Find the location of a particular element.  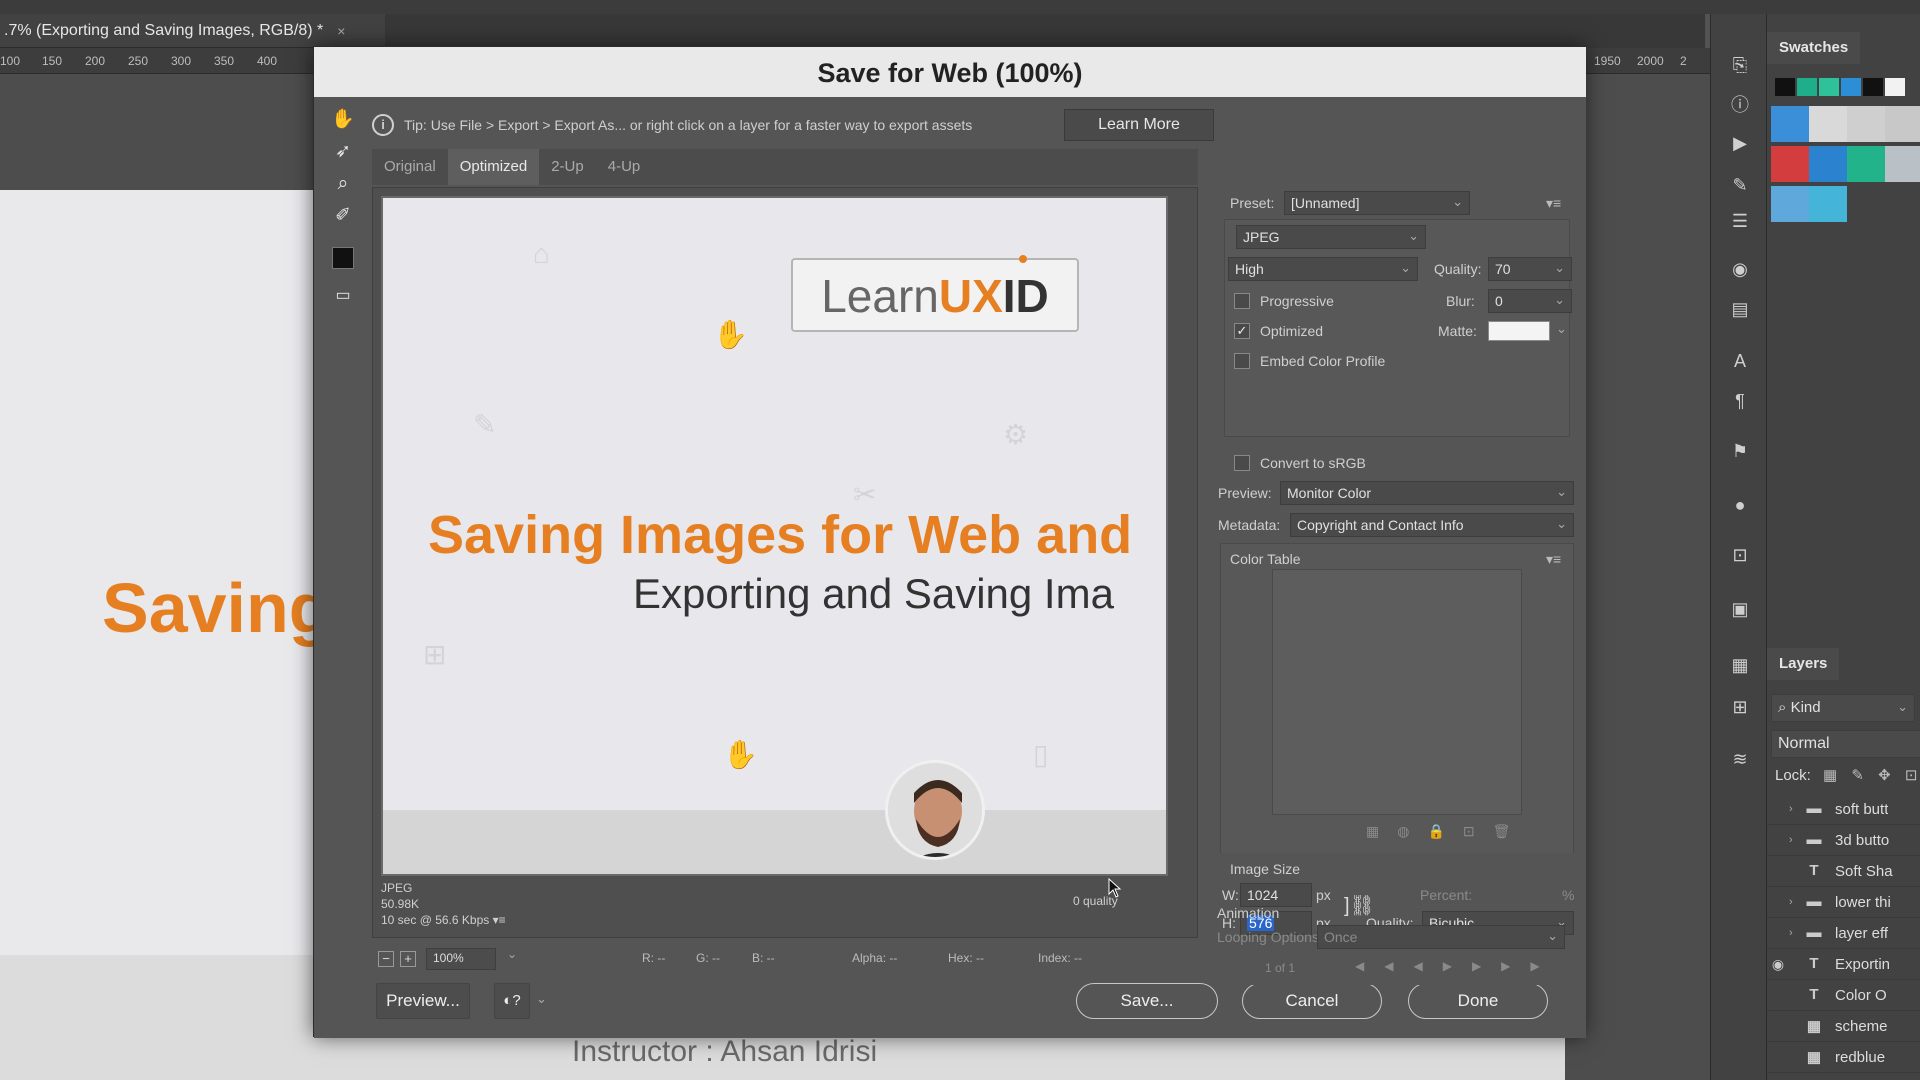

layer-row: › ▬ layer eff is located at coordinates (1843, 933).